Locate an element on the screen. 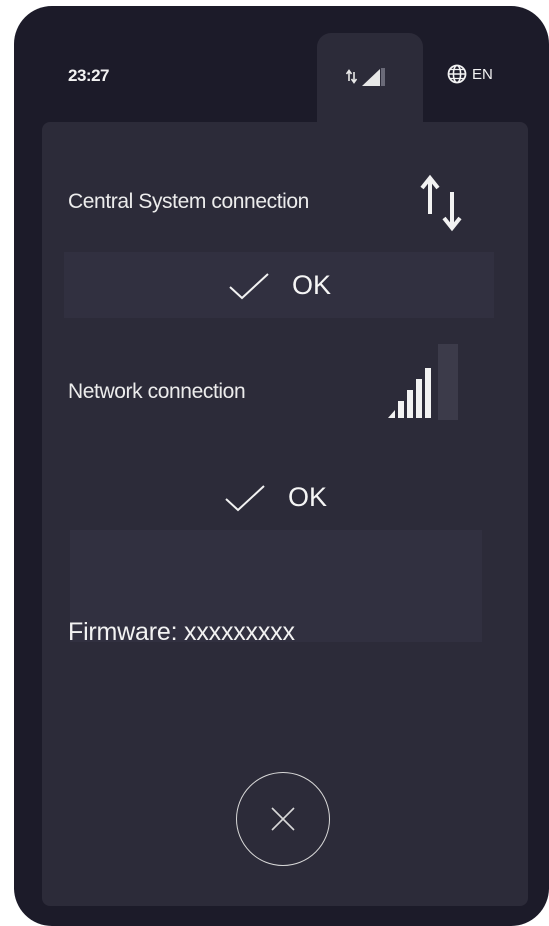  network-status: OK is located at coordinates (275, 497).